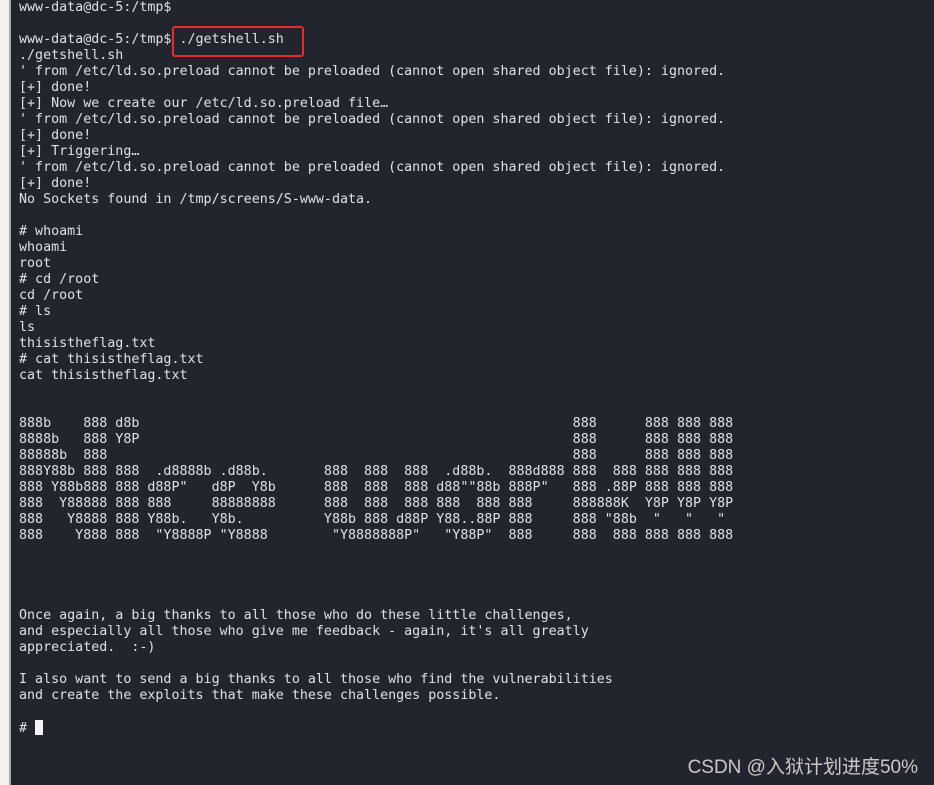 This screenshot has width=934, height=785. I want to click on terminal-prompt-line: #, so click(376, 728).